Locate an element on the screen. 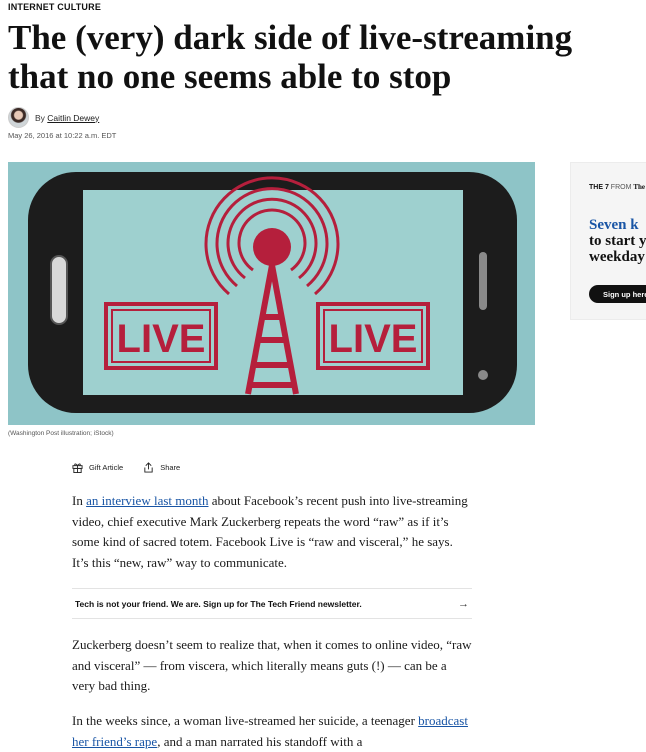 The width and height of the screenshot is (646, 752). share-label: Share is located at coordinates (170, 467).